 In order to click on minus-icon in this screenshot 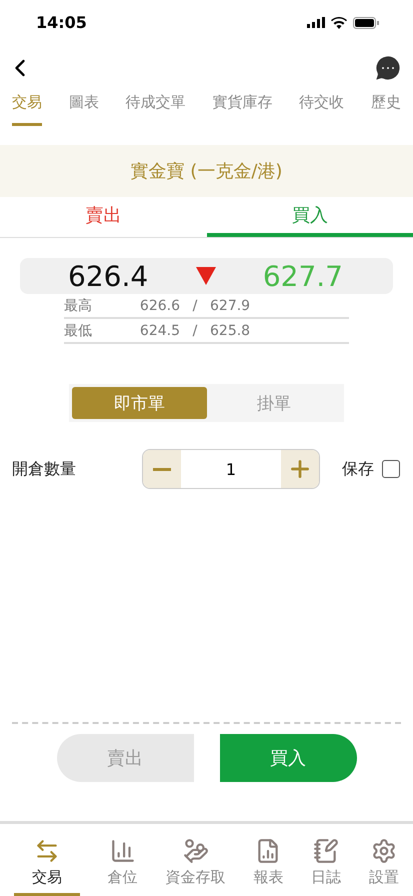, I will do `click(162, 469)`.